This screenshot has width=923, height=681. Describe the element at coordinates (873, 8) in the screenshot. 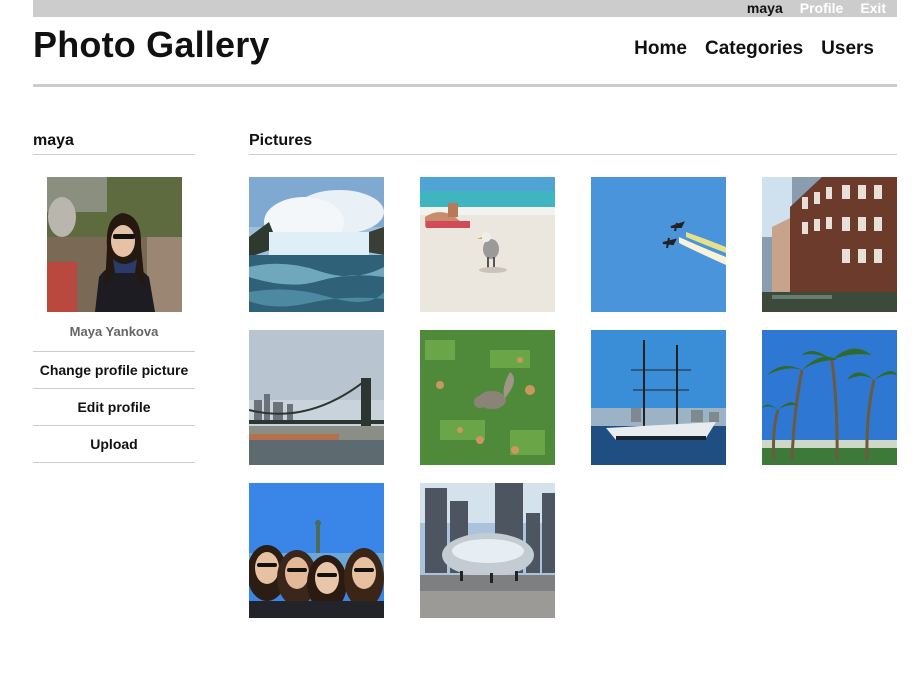

I see `exit-link: Exit` at that location.